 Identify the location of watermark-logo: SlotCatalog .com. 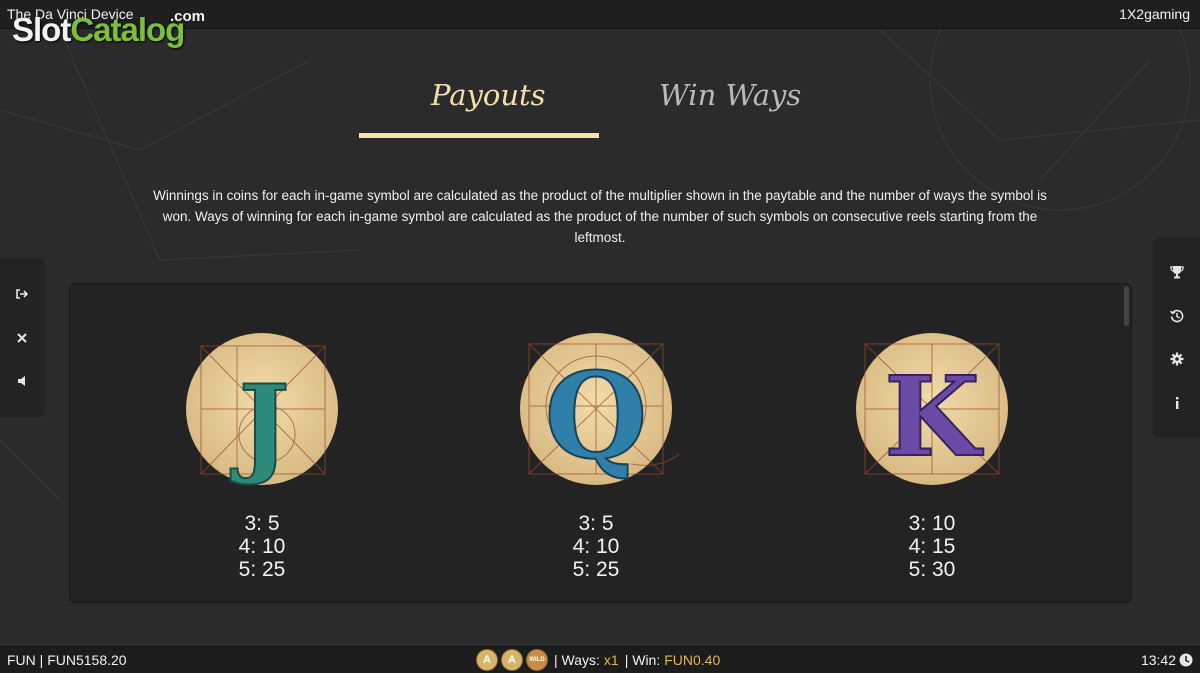
(108, 28).